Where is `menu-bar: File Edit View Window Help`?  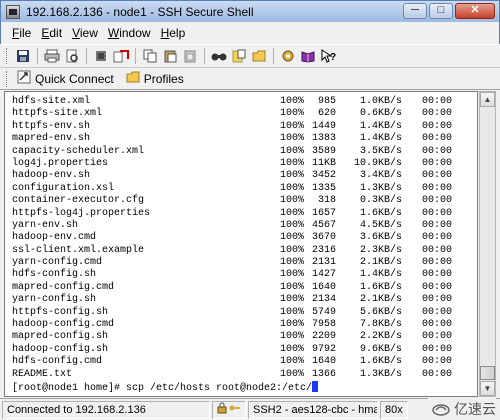
menu-bar: File Edit View Window Help is located at coordinates (250, 33).